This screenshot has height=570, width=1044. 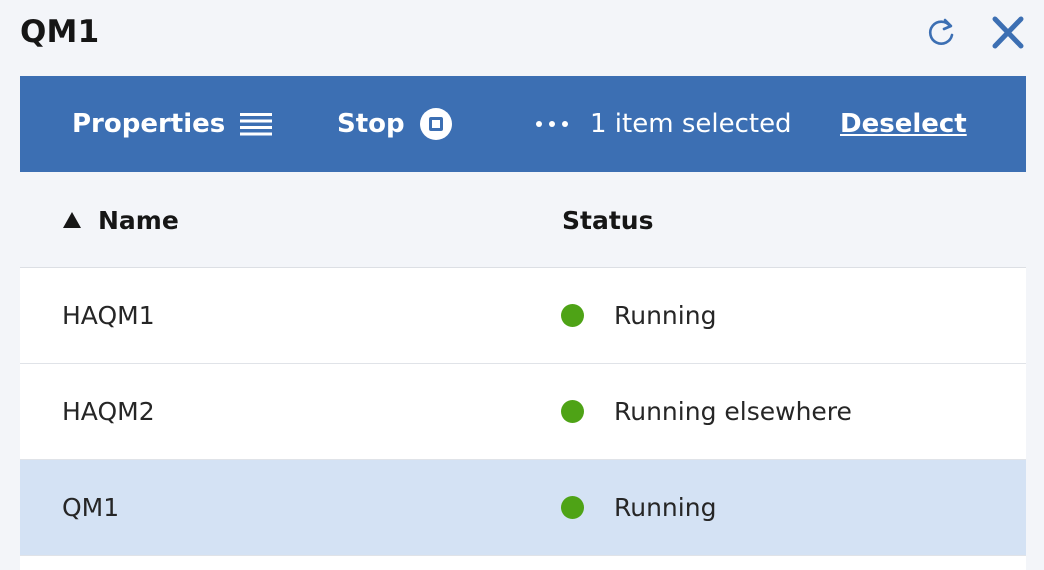 I want to click on page-title: QM1, so click(x=60, y=32).